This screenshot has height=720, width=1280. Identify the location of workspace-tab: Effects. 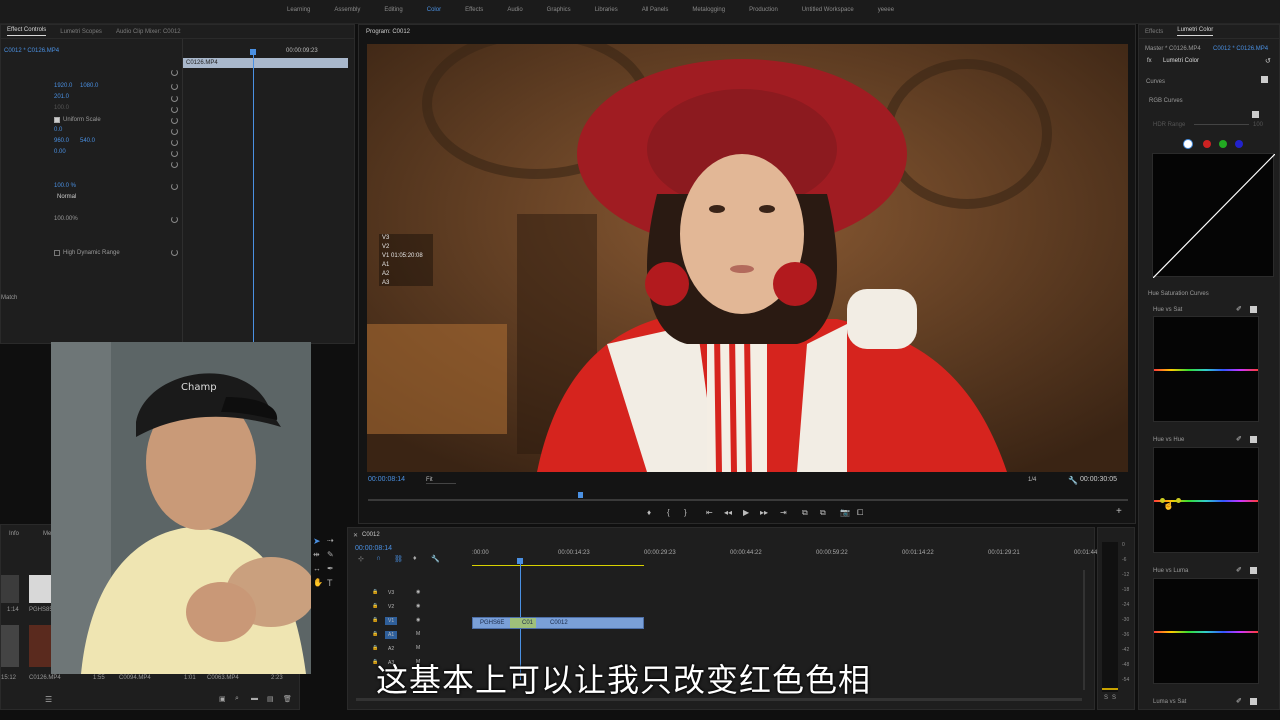
(474, 13).